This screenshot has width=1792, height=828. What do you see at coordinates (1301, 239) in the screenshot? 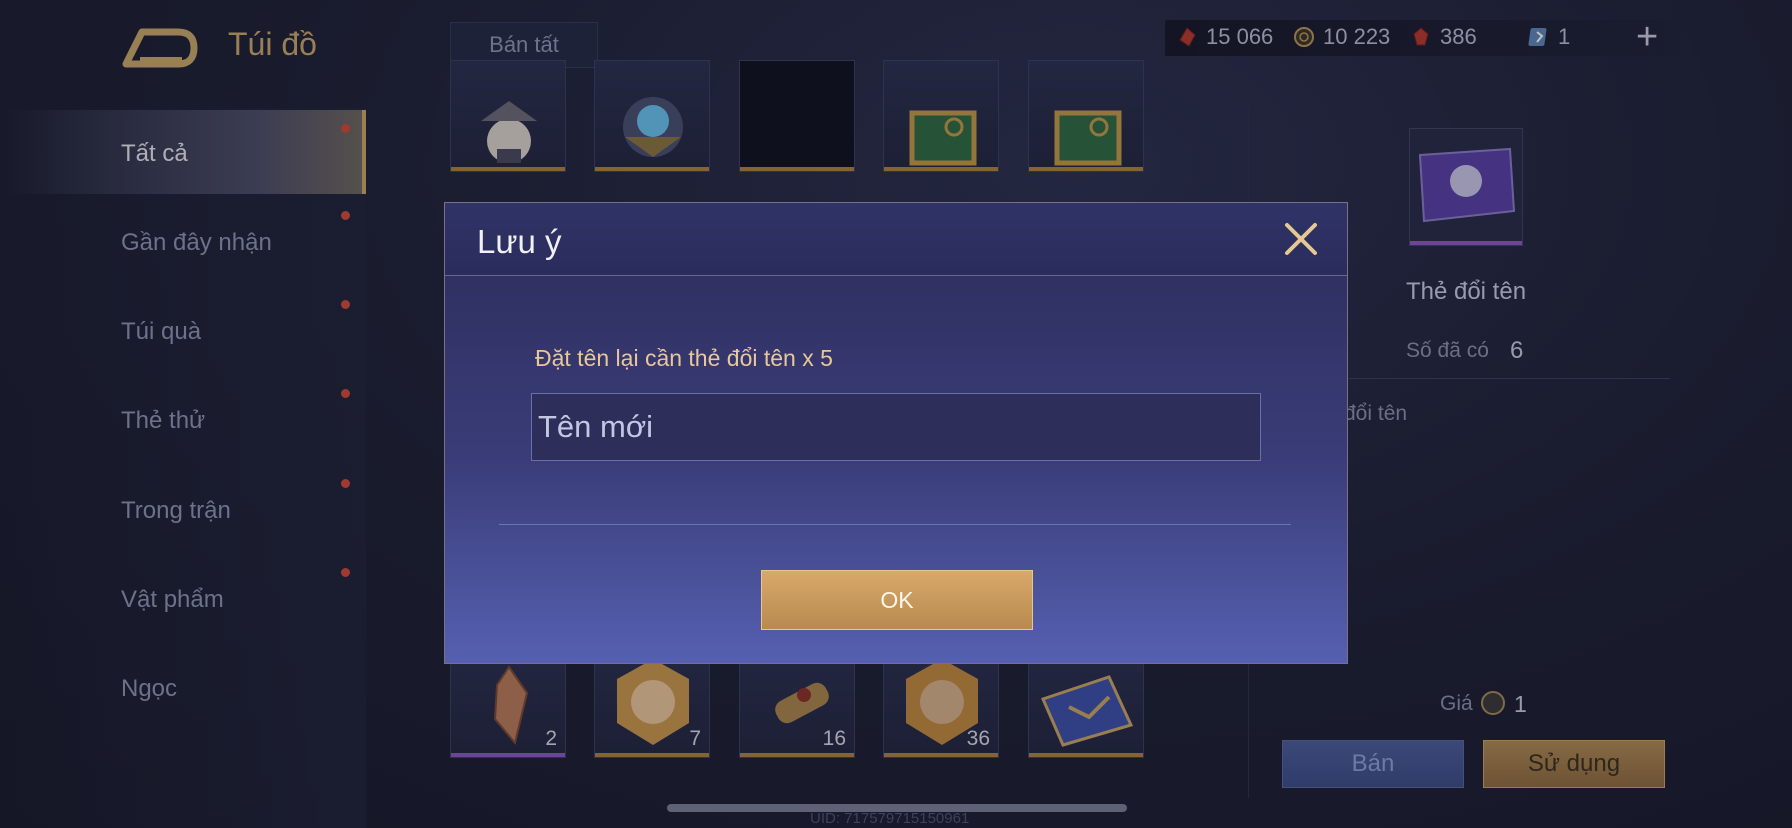
I see `close-icon` at bounding box center [1301, 239].